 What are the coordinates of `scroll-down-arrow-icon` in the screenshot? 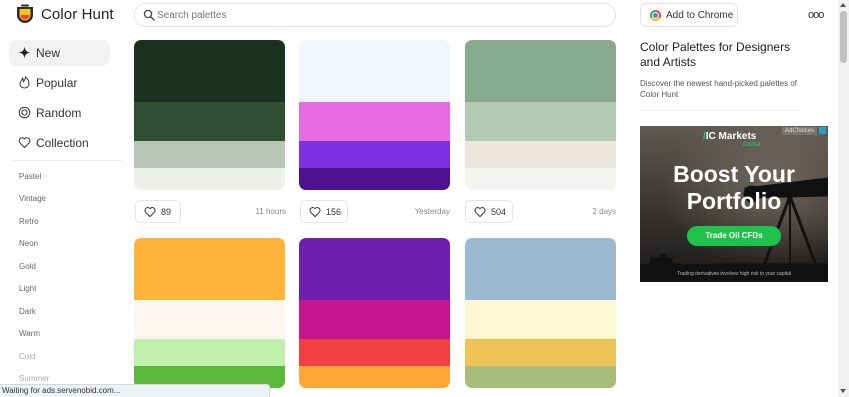 It's located at (843, 391).